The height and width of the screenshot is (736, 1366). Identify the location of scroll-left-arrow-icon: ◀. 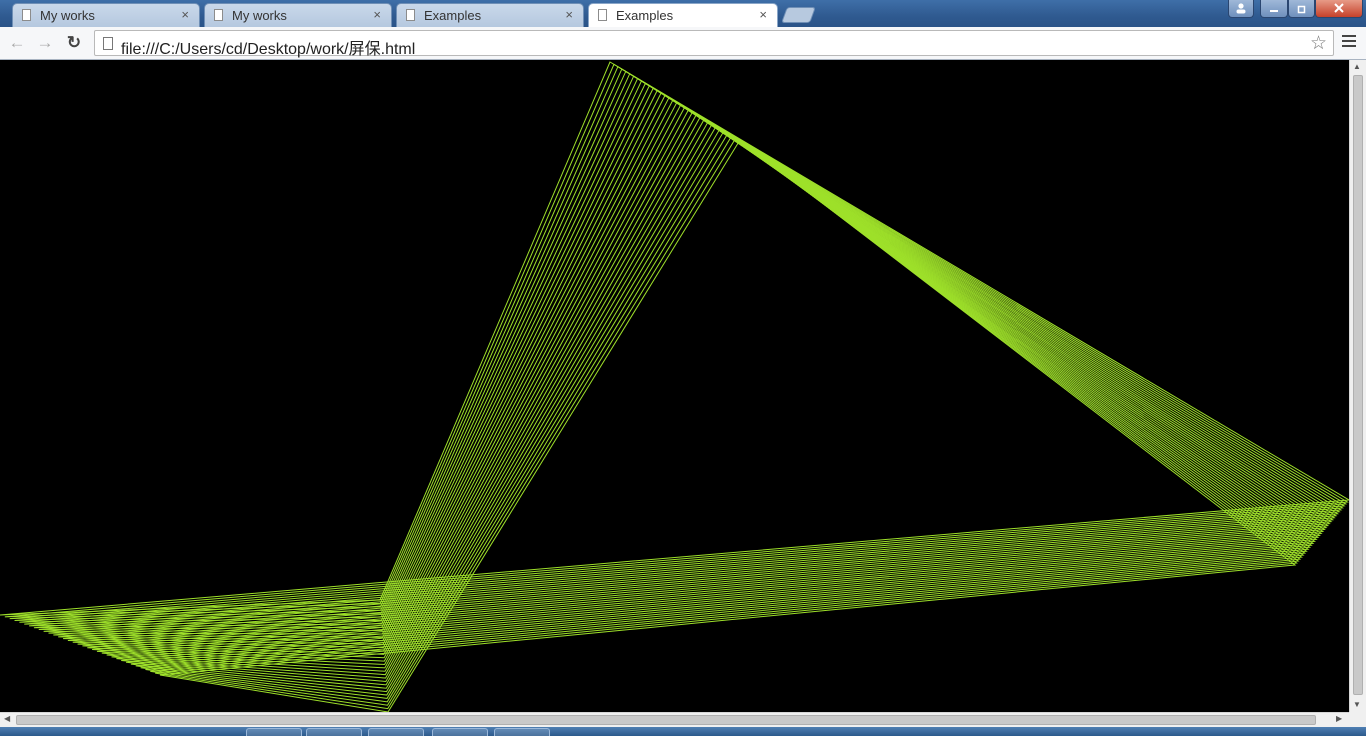
(7, 718).